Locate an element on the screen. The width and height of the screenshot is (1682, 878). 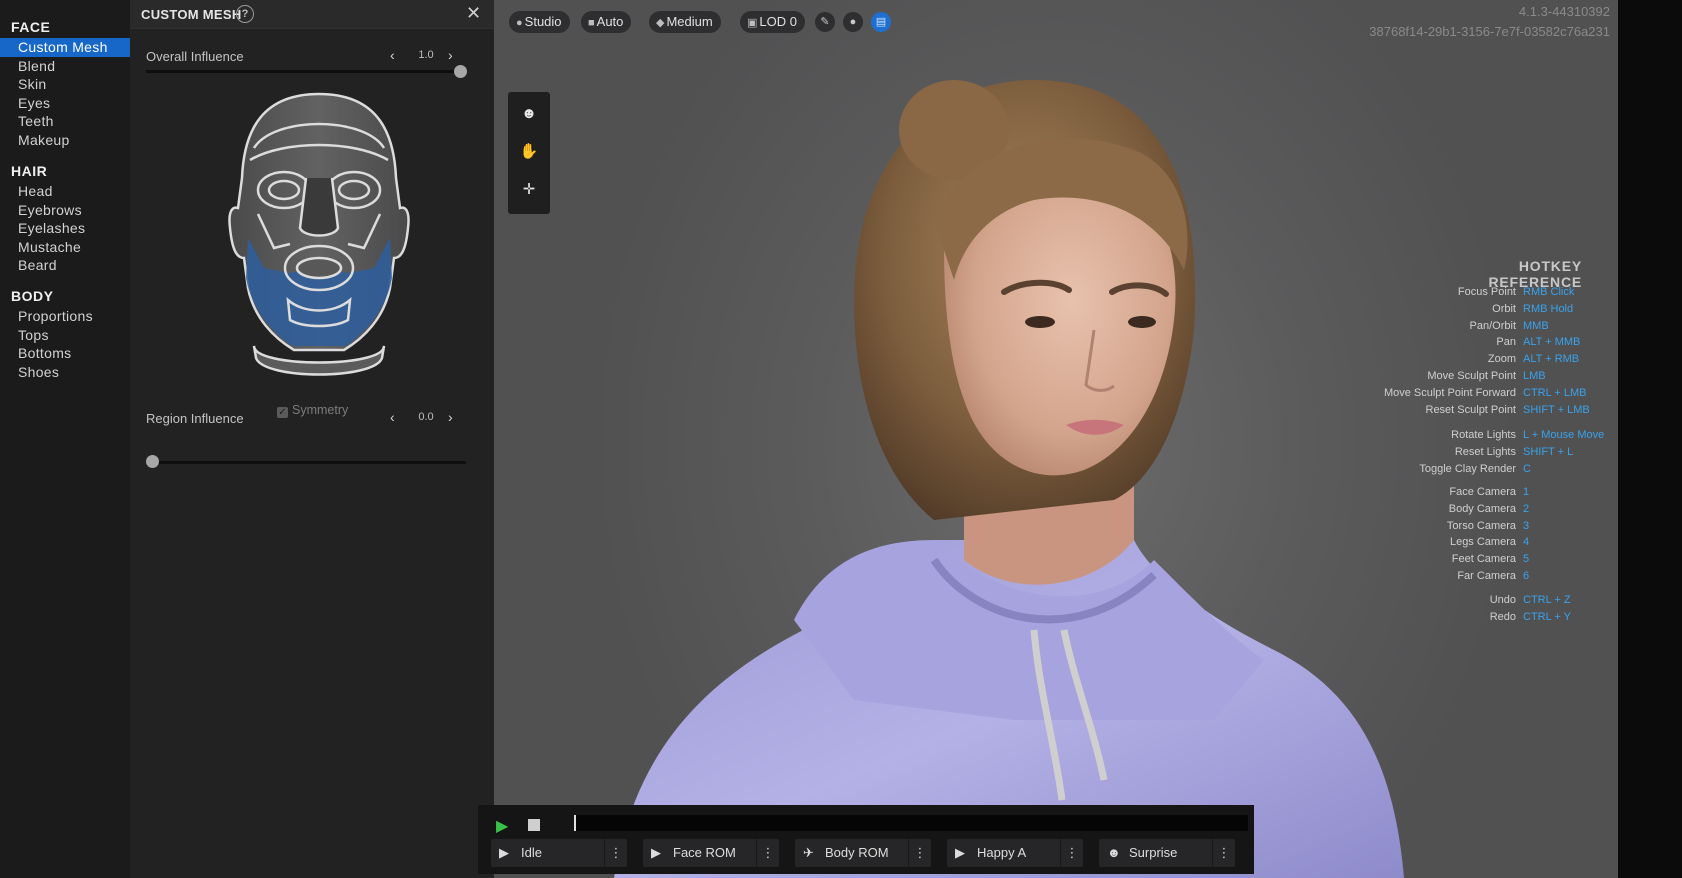
hotkey-action: Move Sculpt Point Forward is located at coordinates (1449, 392).